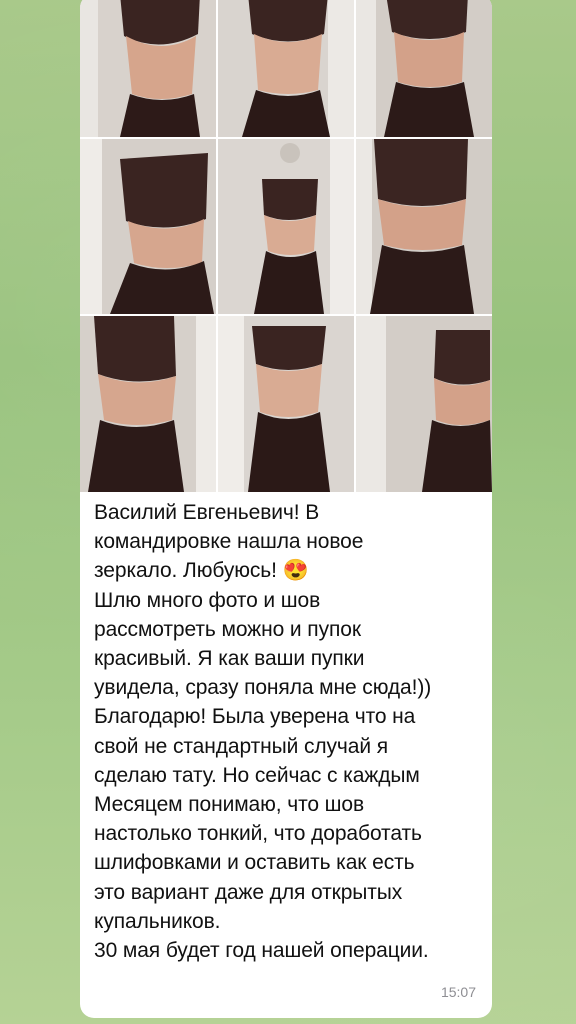  What do you see at coordinates (263, 688) in the screenshot?
I see `message-line: увидела, сразу поняла мне сюда!))` at bounding box center [263, 688].